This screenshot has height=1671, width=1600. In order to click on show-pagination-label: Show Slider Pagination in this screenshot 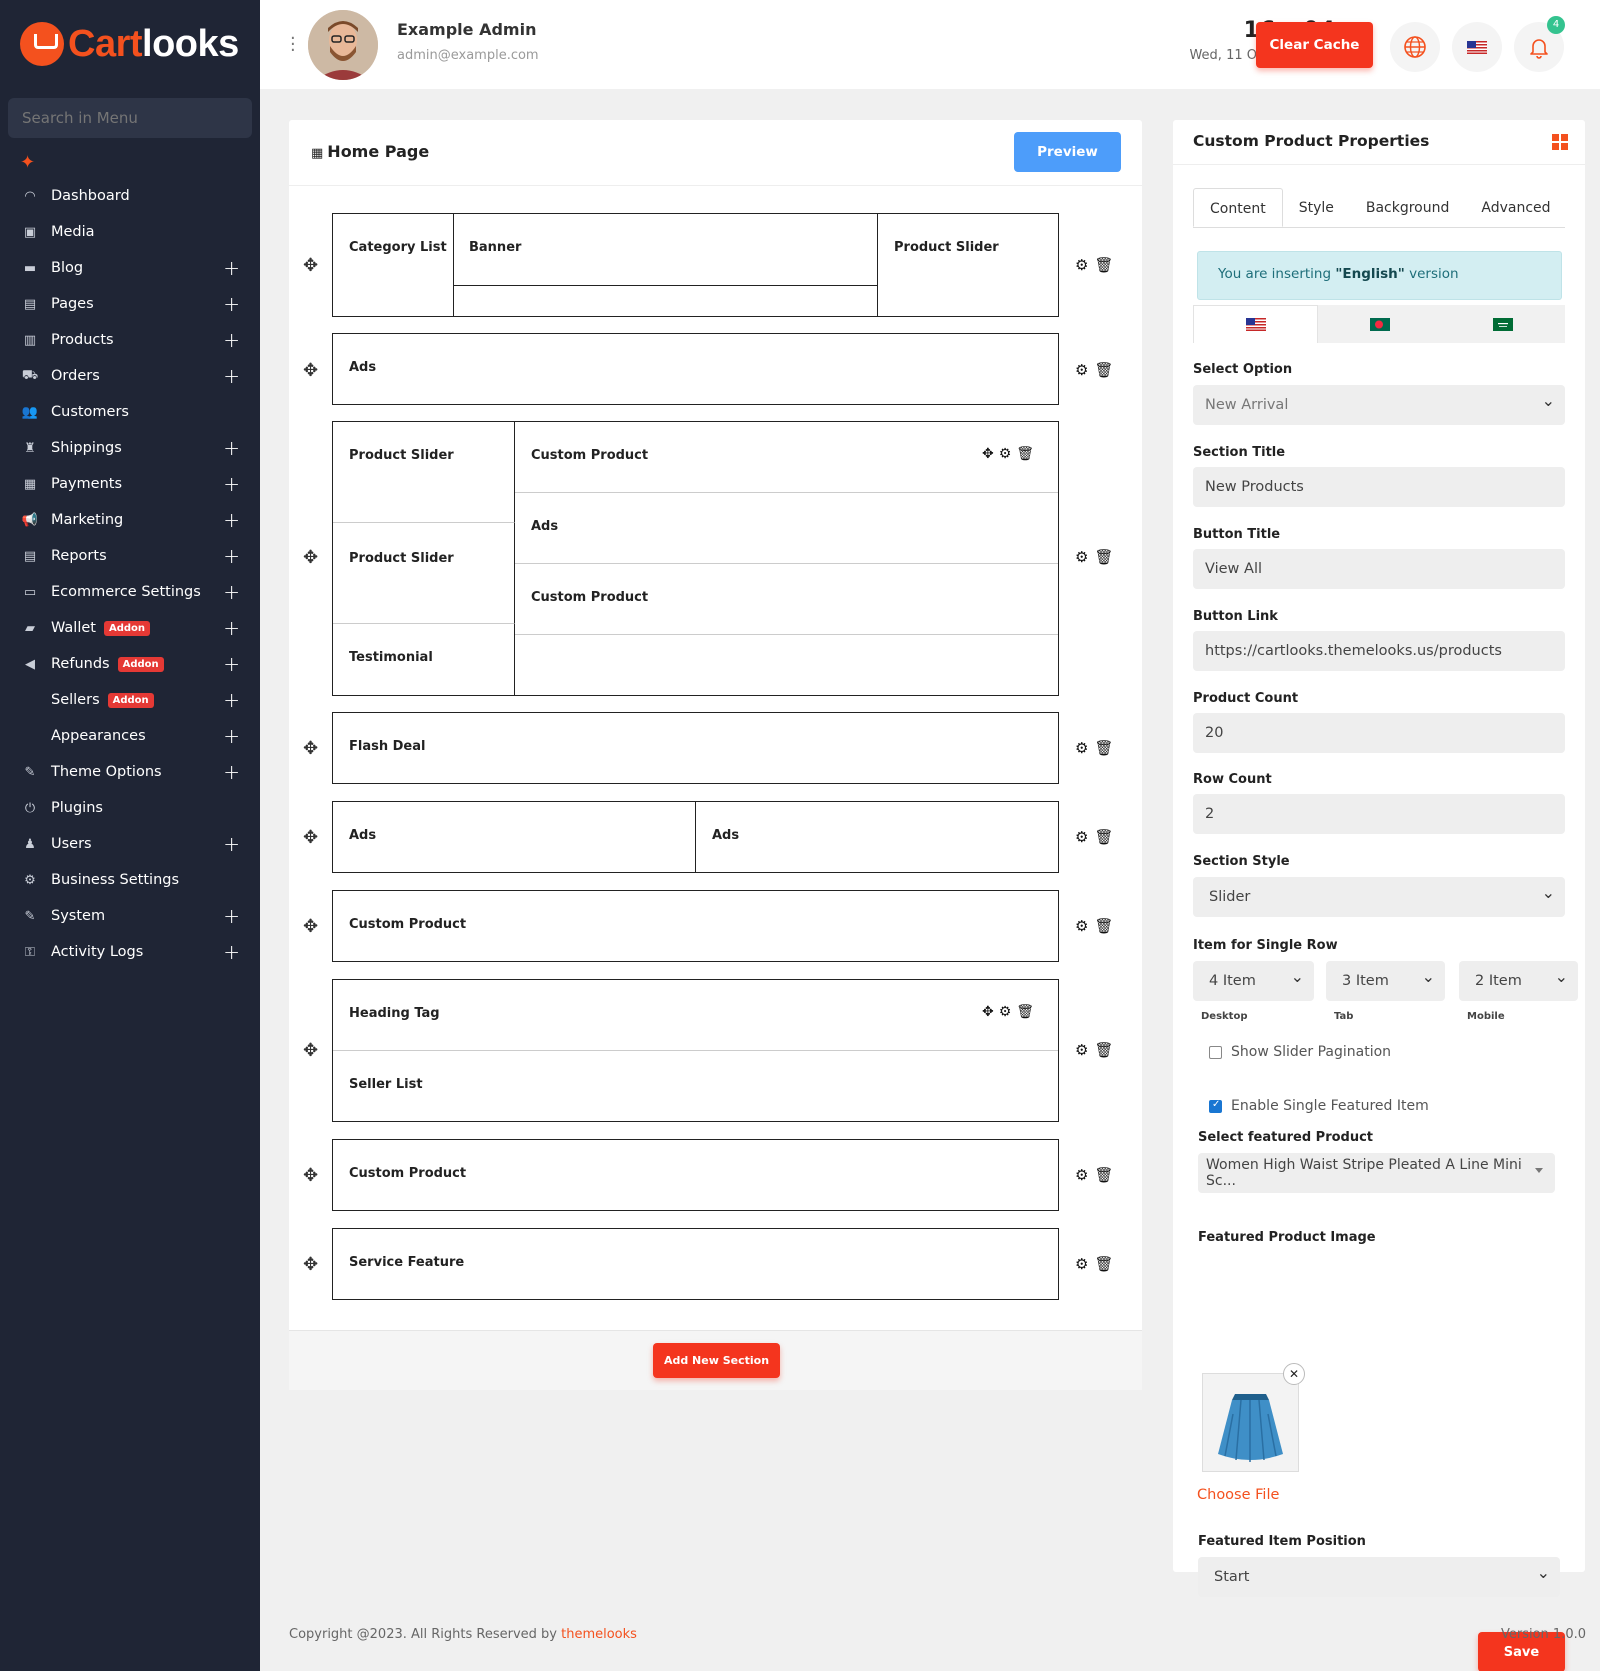, I will do `click(1311, 1052)`.